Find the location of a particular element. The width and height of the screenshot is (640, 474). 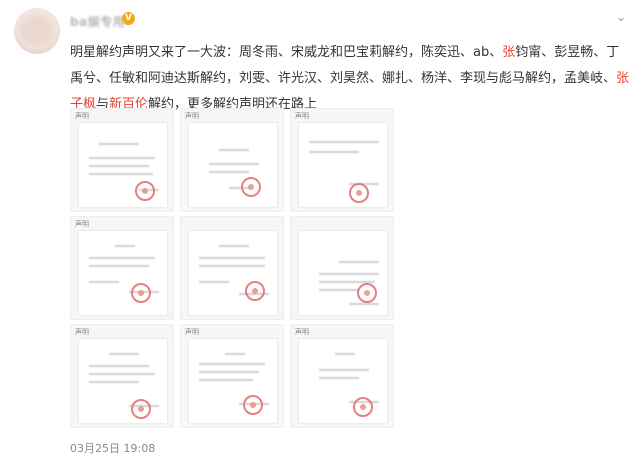

post-text-segment: 明星解约声明又来了一大波：周冬雨、宋威龙和巴宝莉解约，陈奕迅、ab、 is located at coordinates (286, 52).